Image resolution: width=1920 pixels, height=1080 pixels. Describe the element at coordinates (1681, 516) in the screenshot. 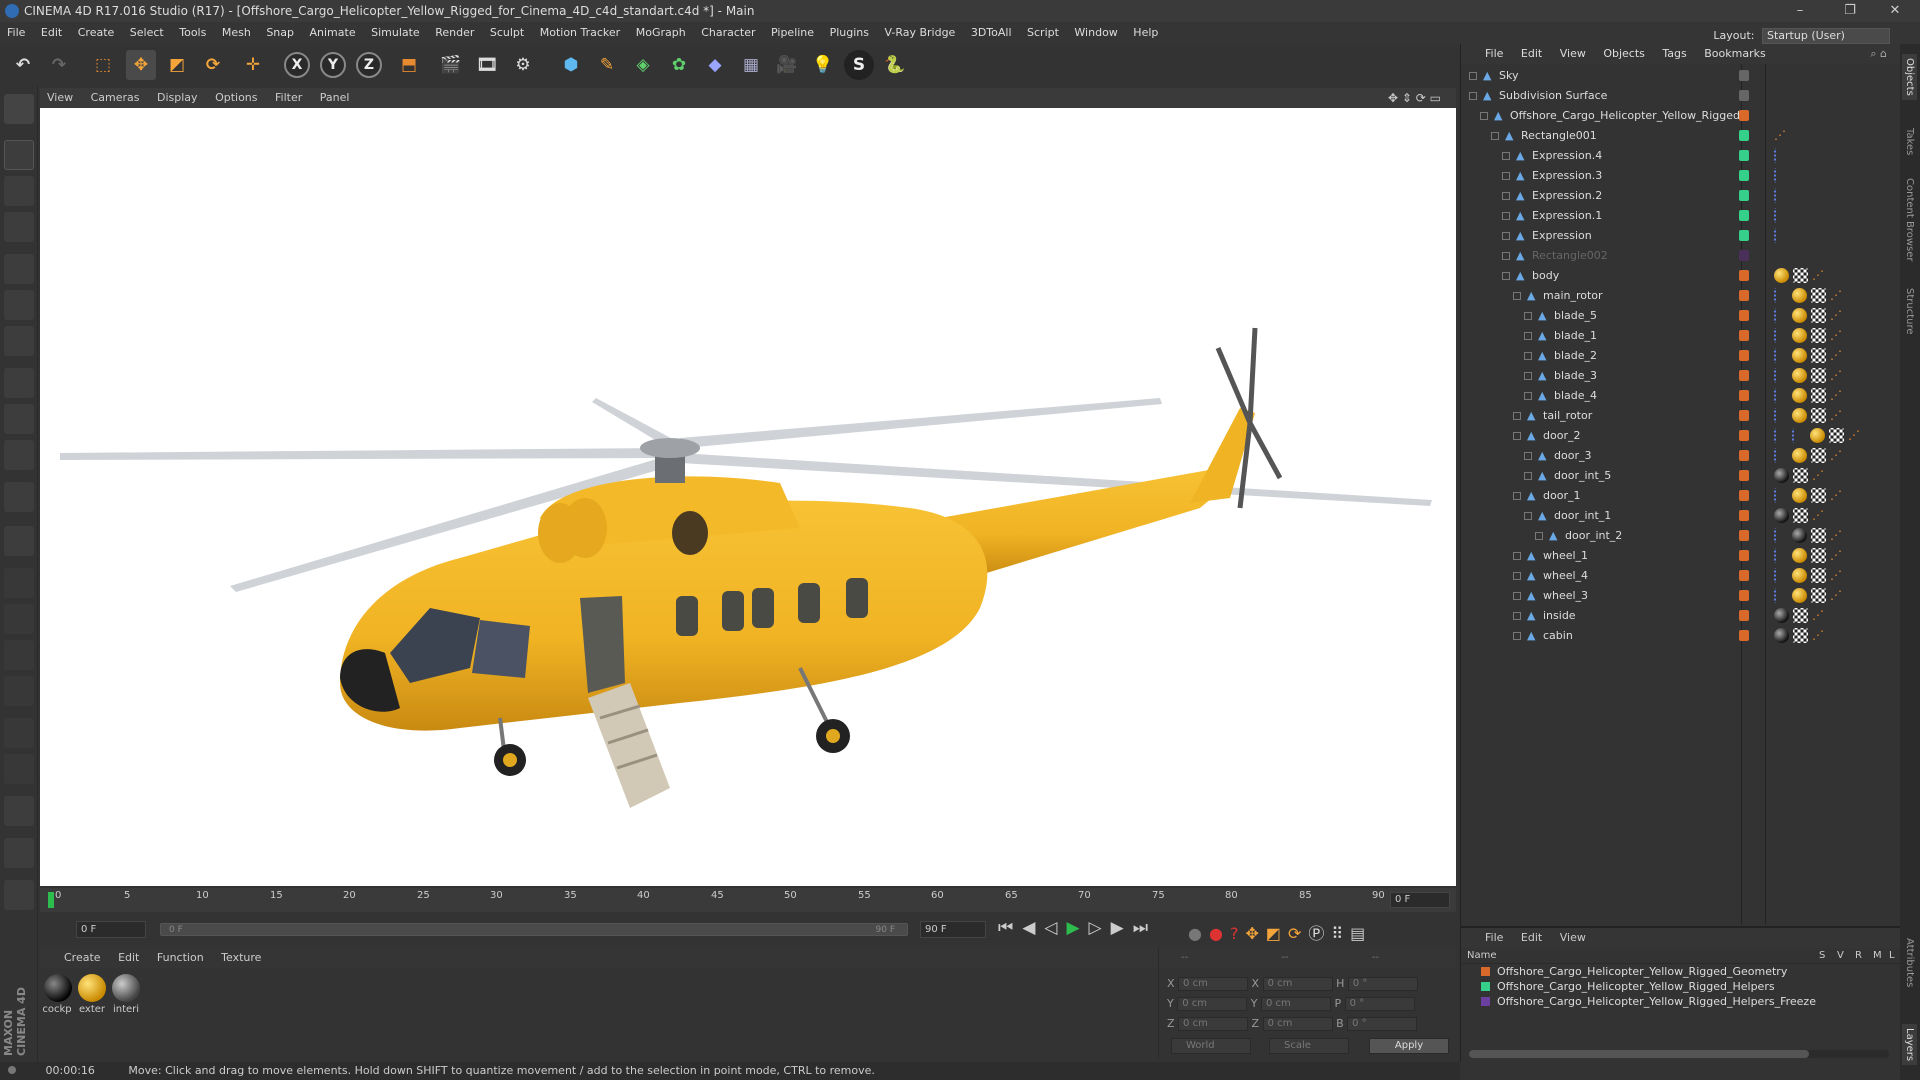

I see `object-row: ▲ door_int_1 ⋰` at that location.